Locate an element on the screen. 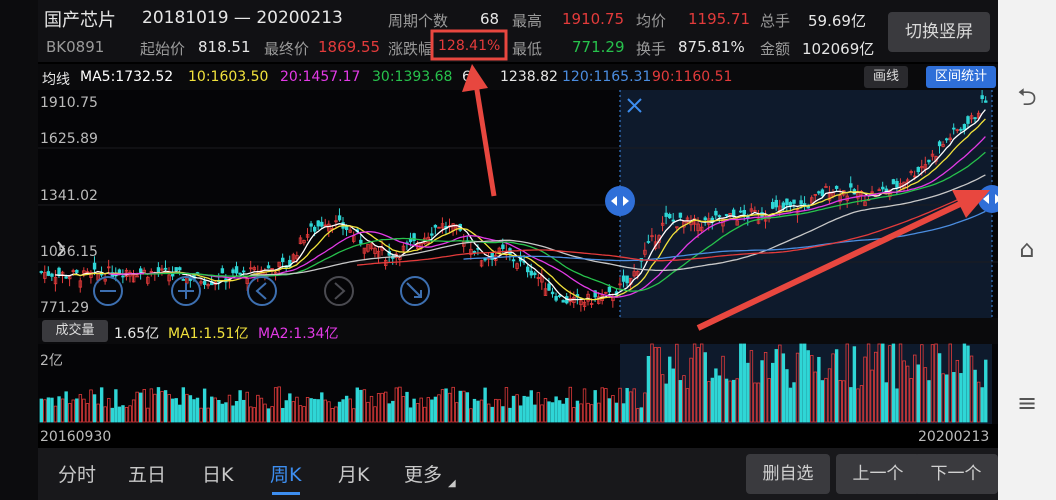 Image resolution: width=1056 pixels, height=500 pixels. bottom-bar: 分时 五日 日K 周K 月K 更多 ◢ 删自选 上一个 下一个 is located at coordinates (518, 474).